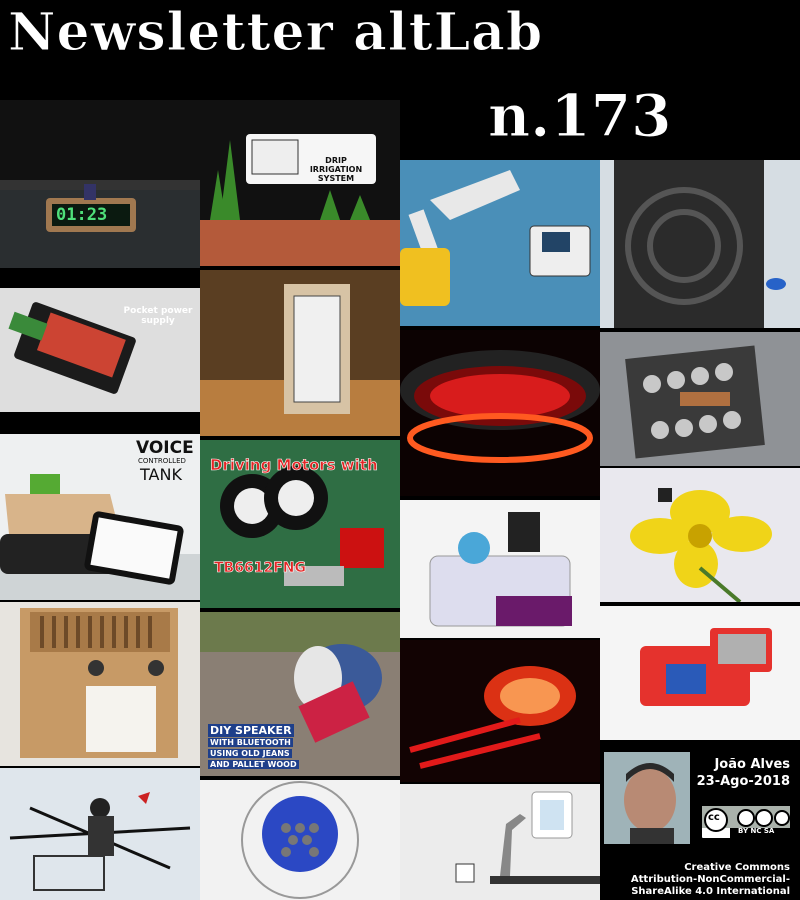 Image resolution: width=800 pixels, height=900 pixels. What do you see at coordinates (743, 781) in the screenshot?
I see `publish-date: 23-Ago-2018` at bounding box center [743, 781].